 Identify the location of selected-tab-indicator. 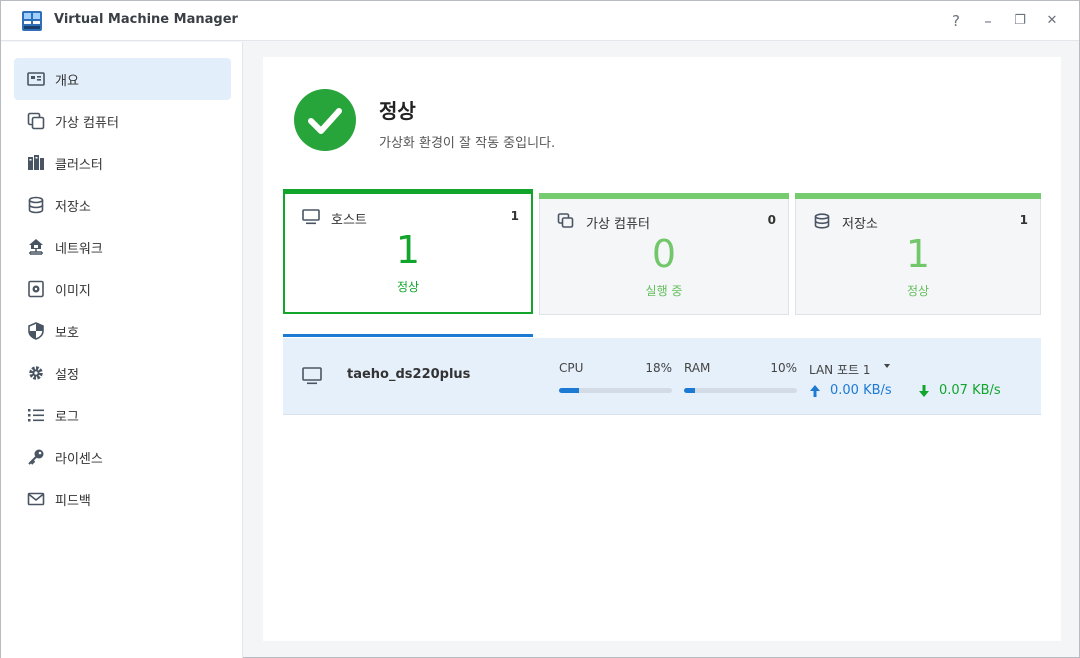
(408, 335).